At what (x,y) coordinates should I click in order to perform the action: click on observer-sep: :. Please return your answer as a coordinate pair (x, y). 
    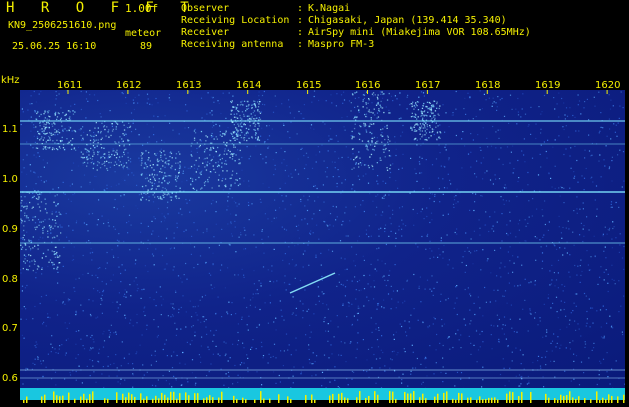
    Looking at the image, I should click on (300, 8).